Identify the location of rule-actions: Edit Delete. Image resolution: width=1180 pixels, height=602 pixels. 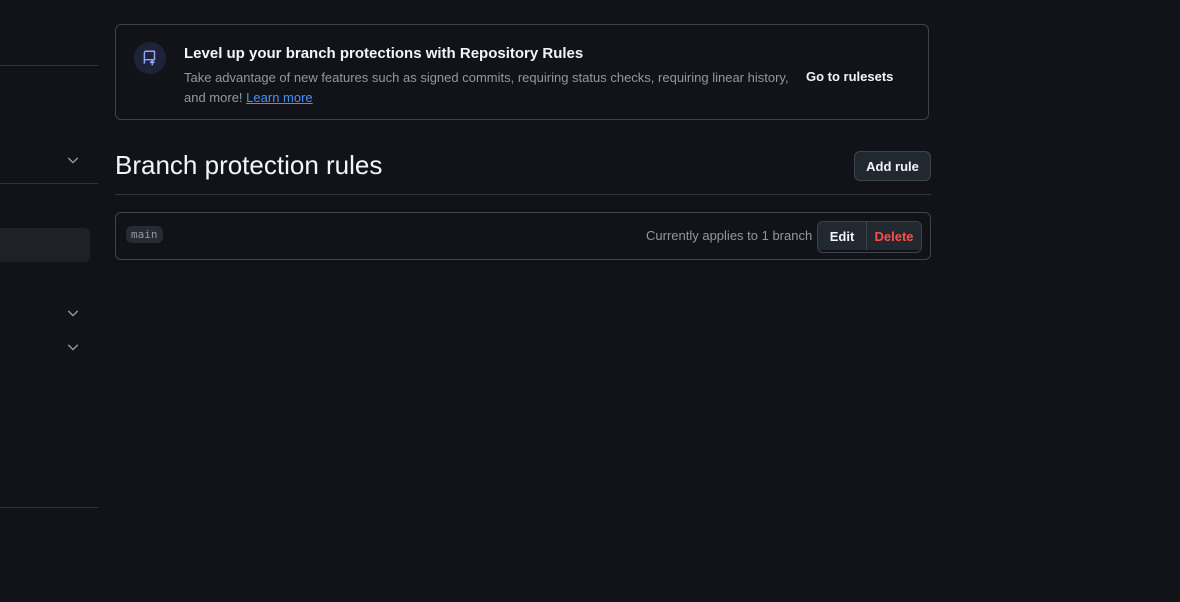
(869, 237).